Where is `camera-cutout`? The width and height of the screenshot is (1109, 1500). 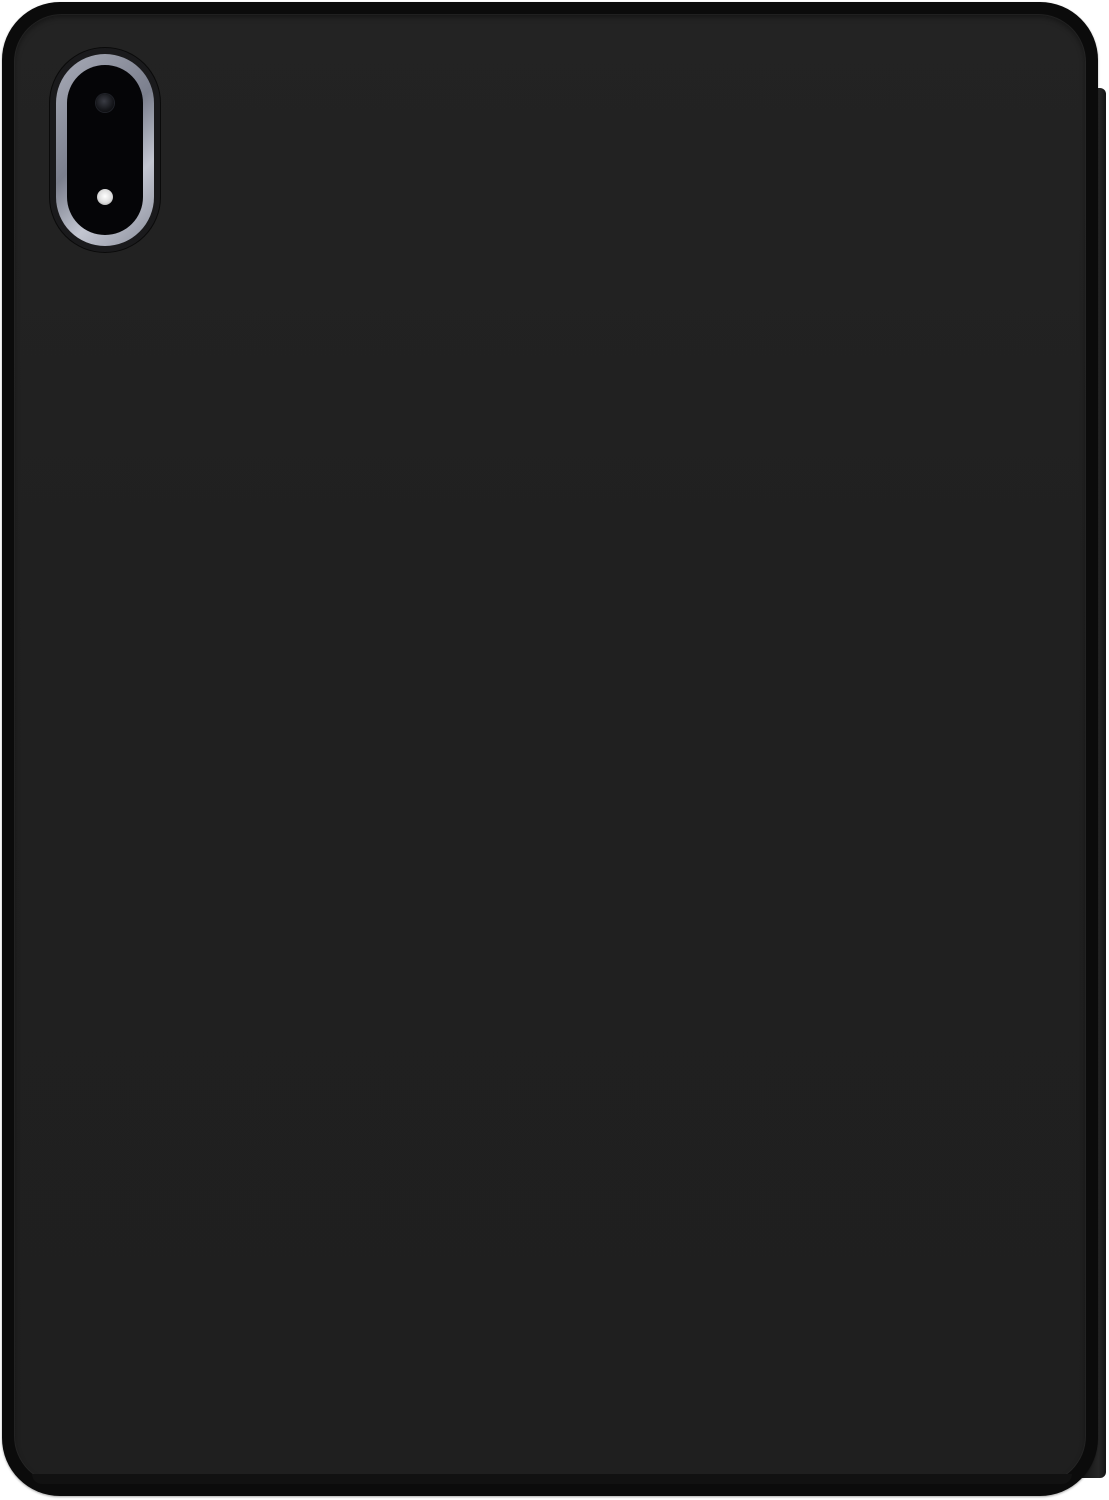
camera-cutout is located at coordinates (105, 150).